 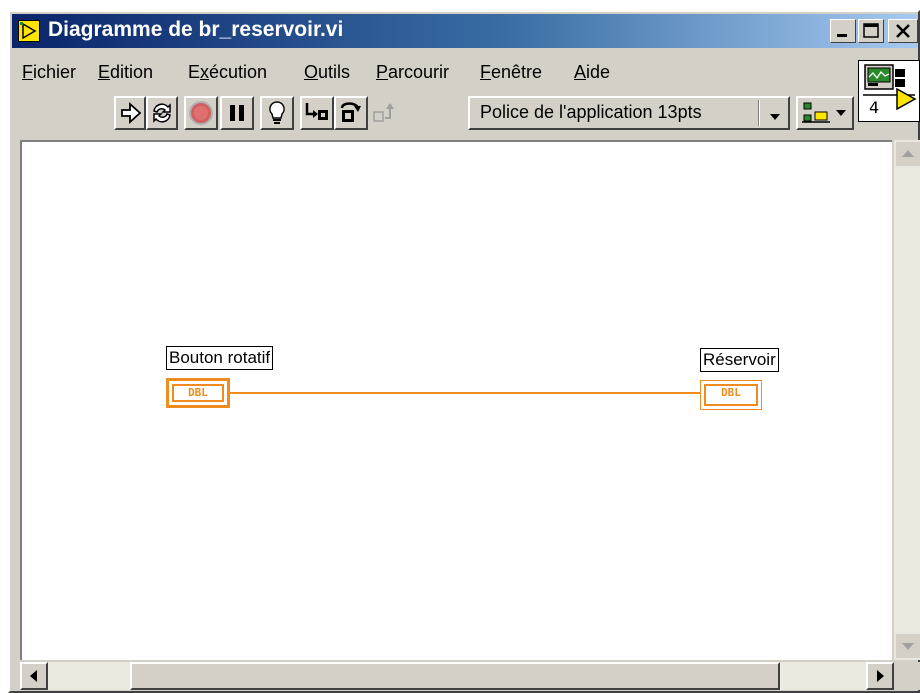 What do you see at coordinates (591, 112) in the screenshot?
I see `font-ring-label: Police de l'application 13pts` at bounding box center [591, 112].